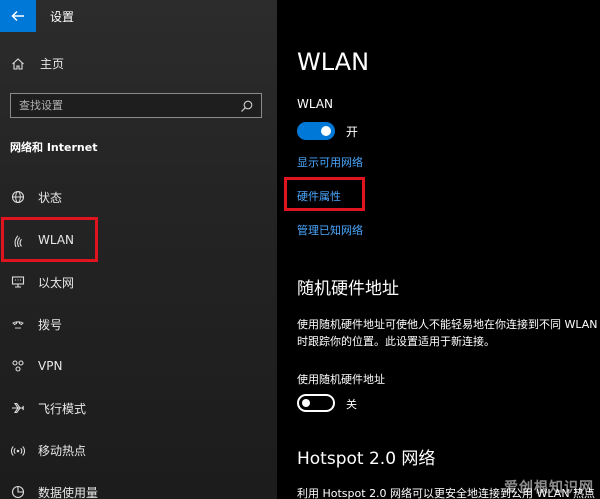  I want to click on wlan-toggle, so click(316, 131).